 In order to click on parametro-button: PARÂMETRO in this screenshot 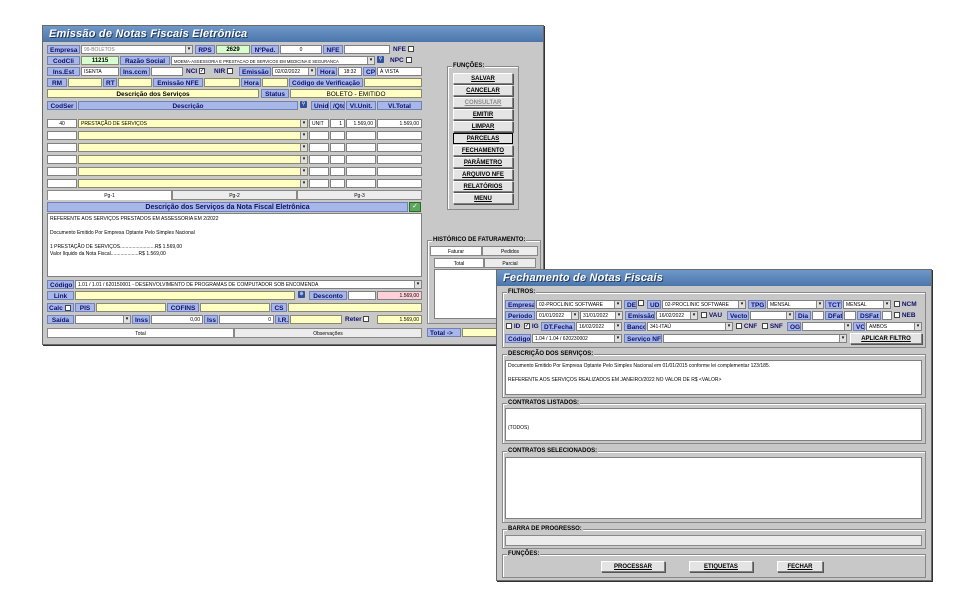, I will do `click(483, 162)`.